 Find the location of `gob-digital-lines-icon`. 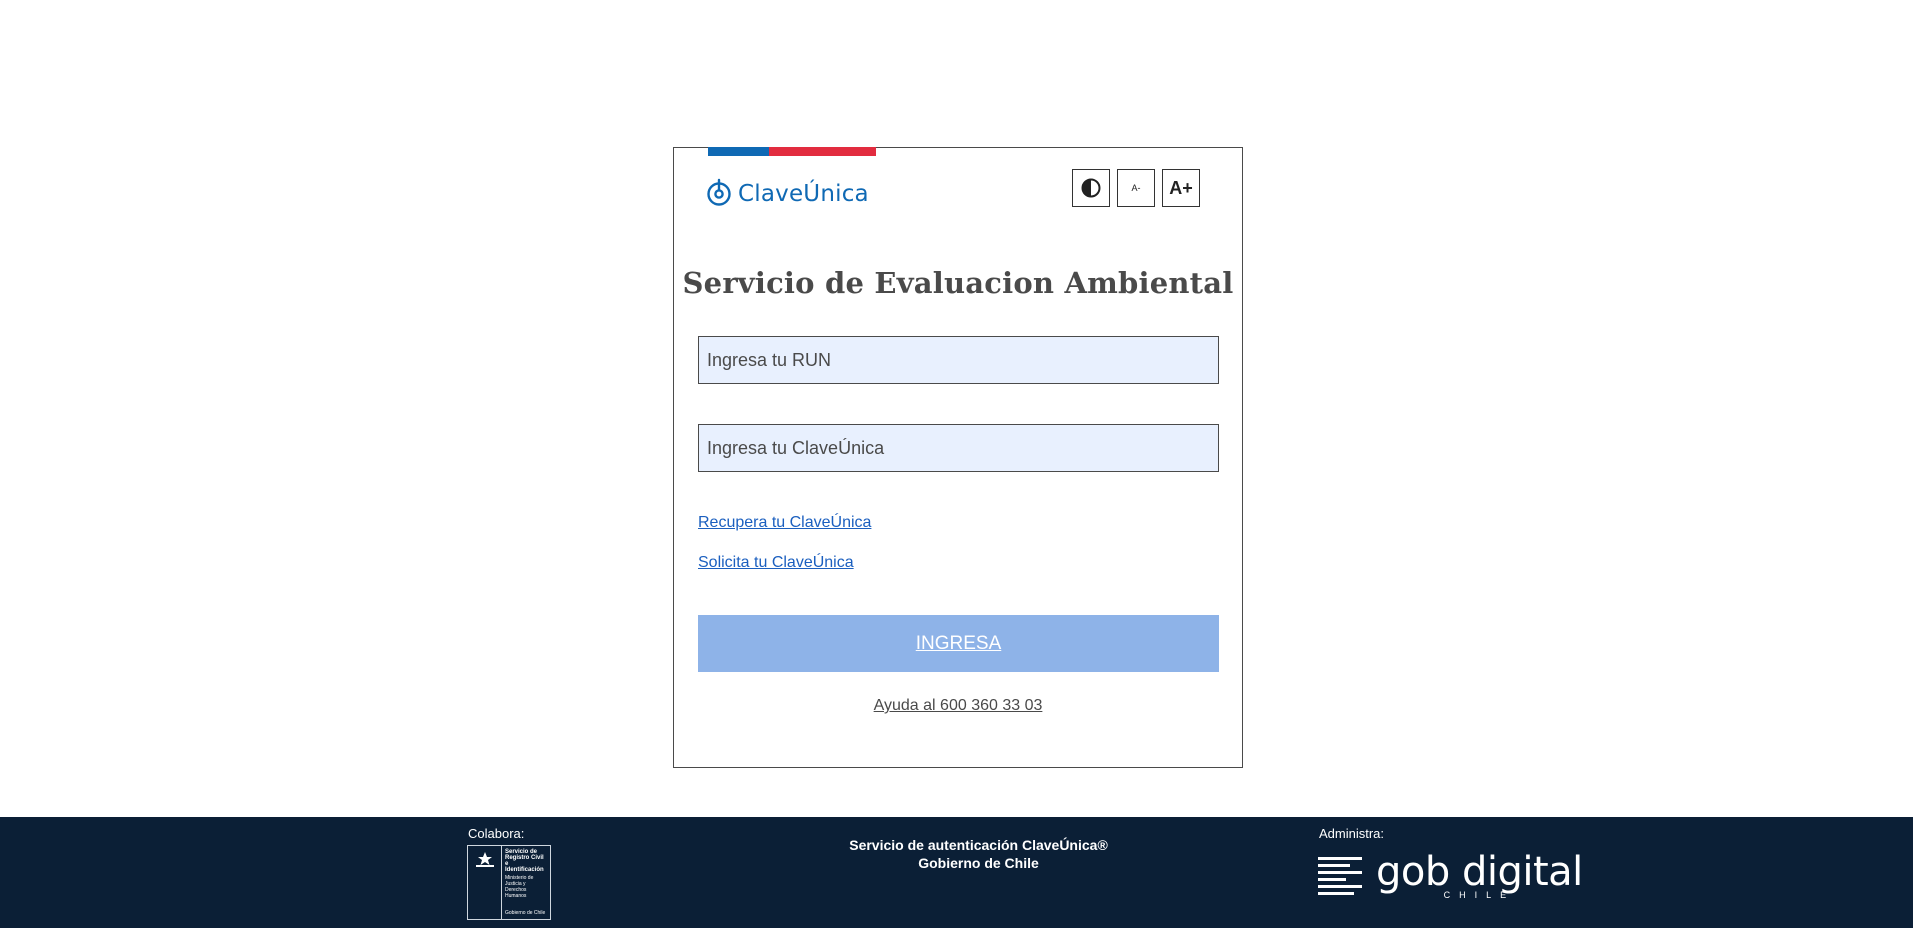

gob-digital-lines-icon is located at coordinates (1340, 876).